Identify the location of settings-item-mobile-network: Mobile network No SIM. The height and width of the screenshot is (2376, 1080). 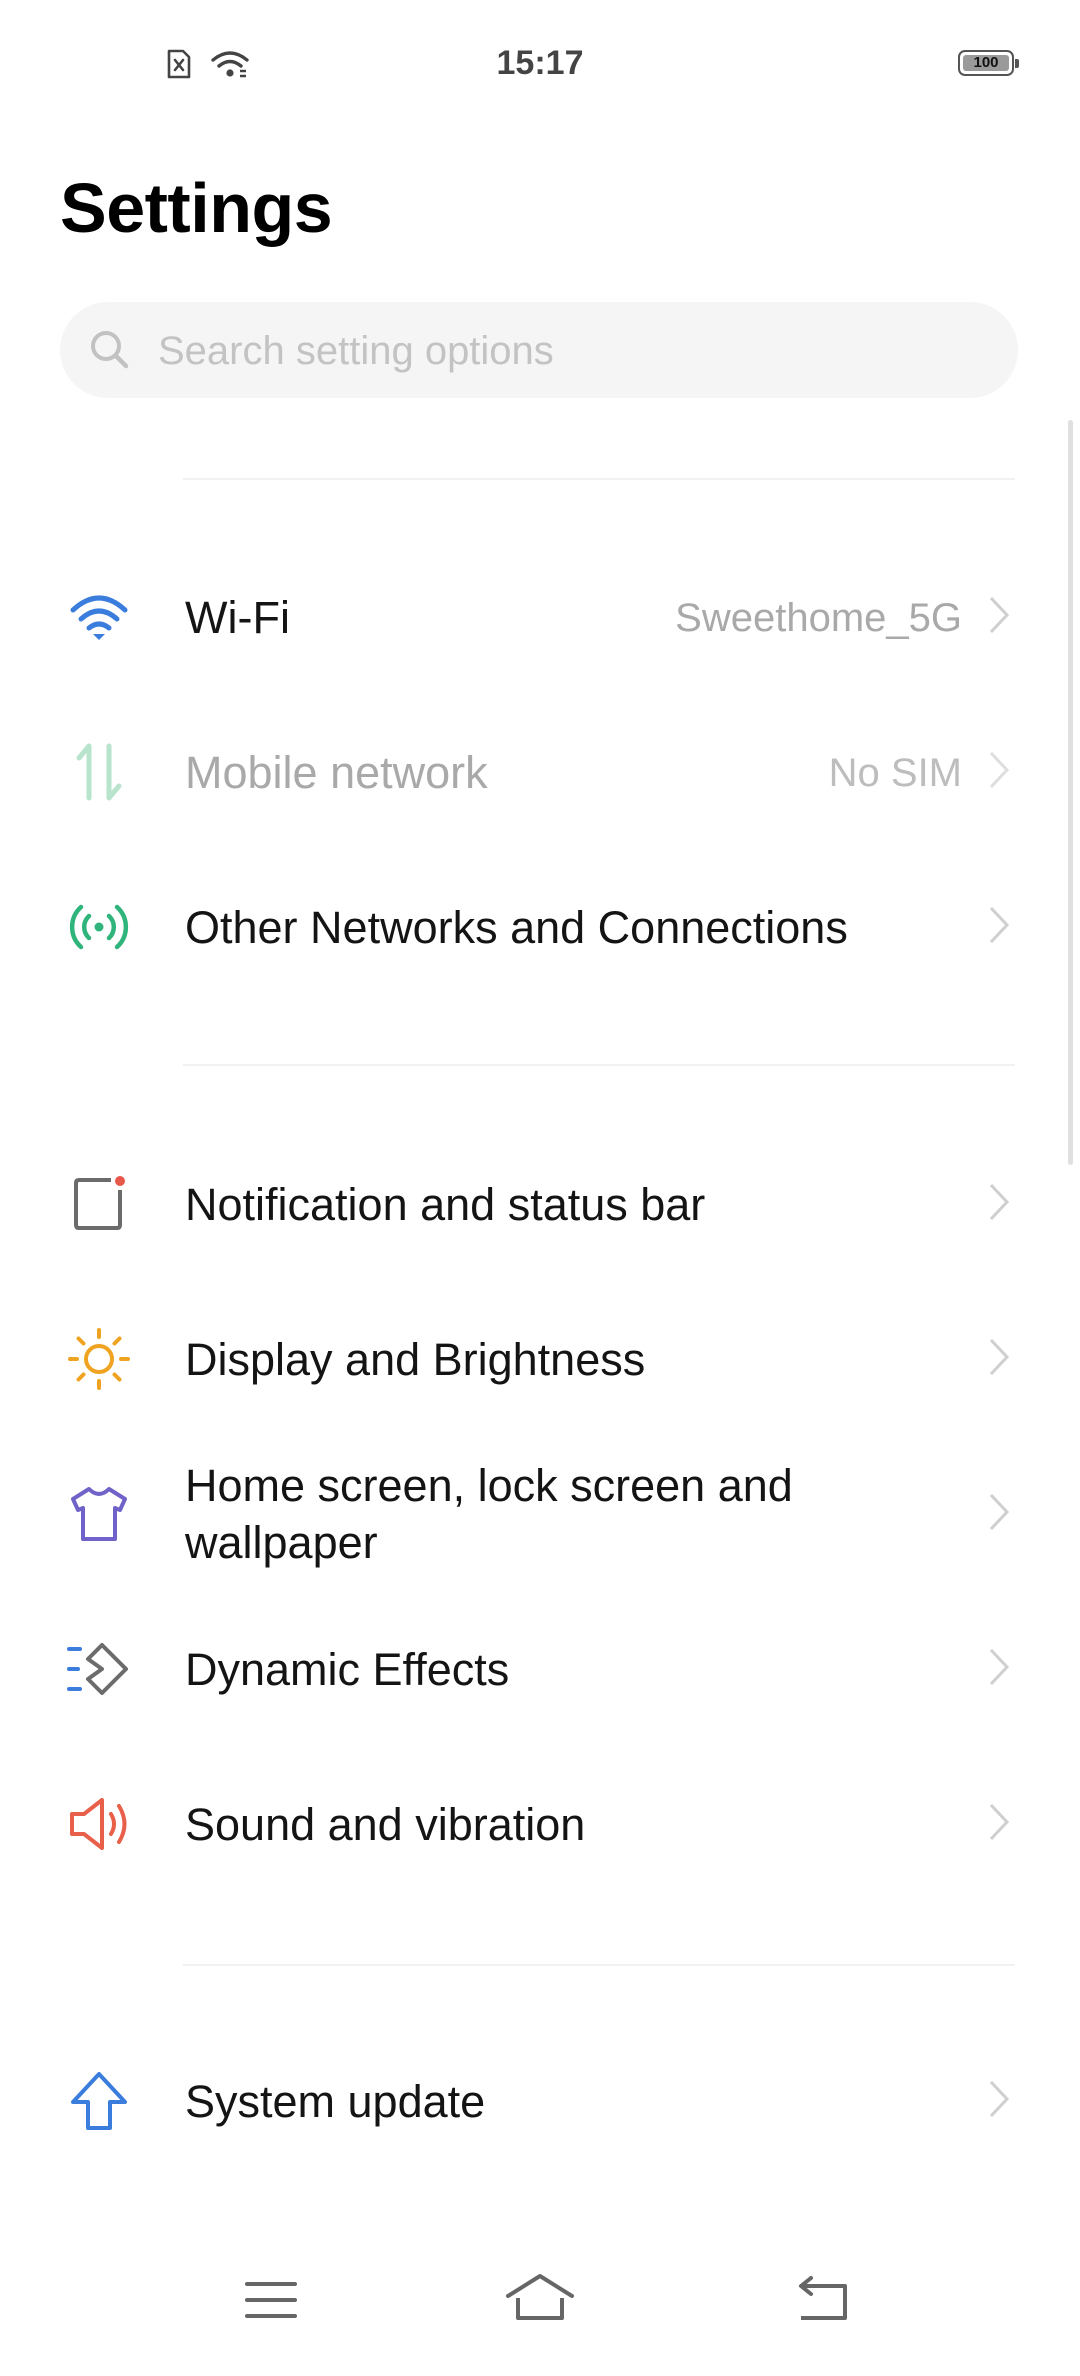
(540, 772).